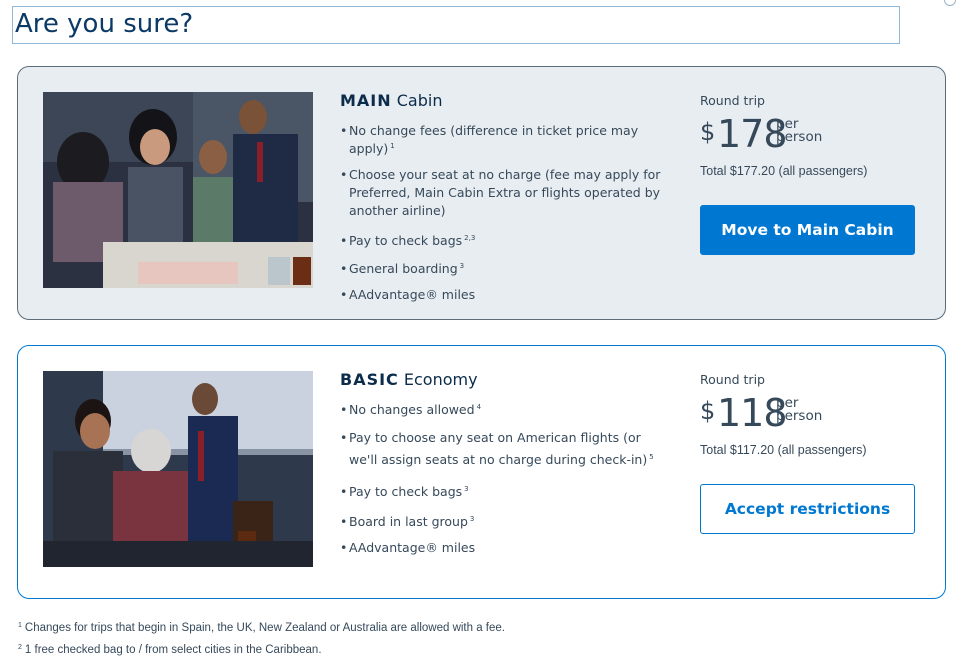 The height and width of the screenshot is (661, 956). Describe the element at coordinates (510, 522) in the screenshot. I see `feature-item: Board in last group3` at that location.